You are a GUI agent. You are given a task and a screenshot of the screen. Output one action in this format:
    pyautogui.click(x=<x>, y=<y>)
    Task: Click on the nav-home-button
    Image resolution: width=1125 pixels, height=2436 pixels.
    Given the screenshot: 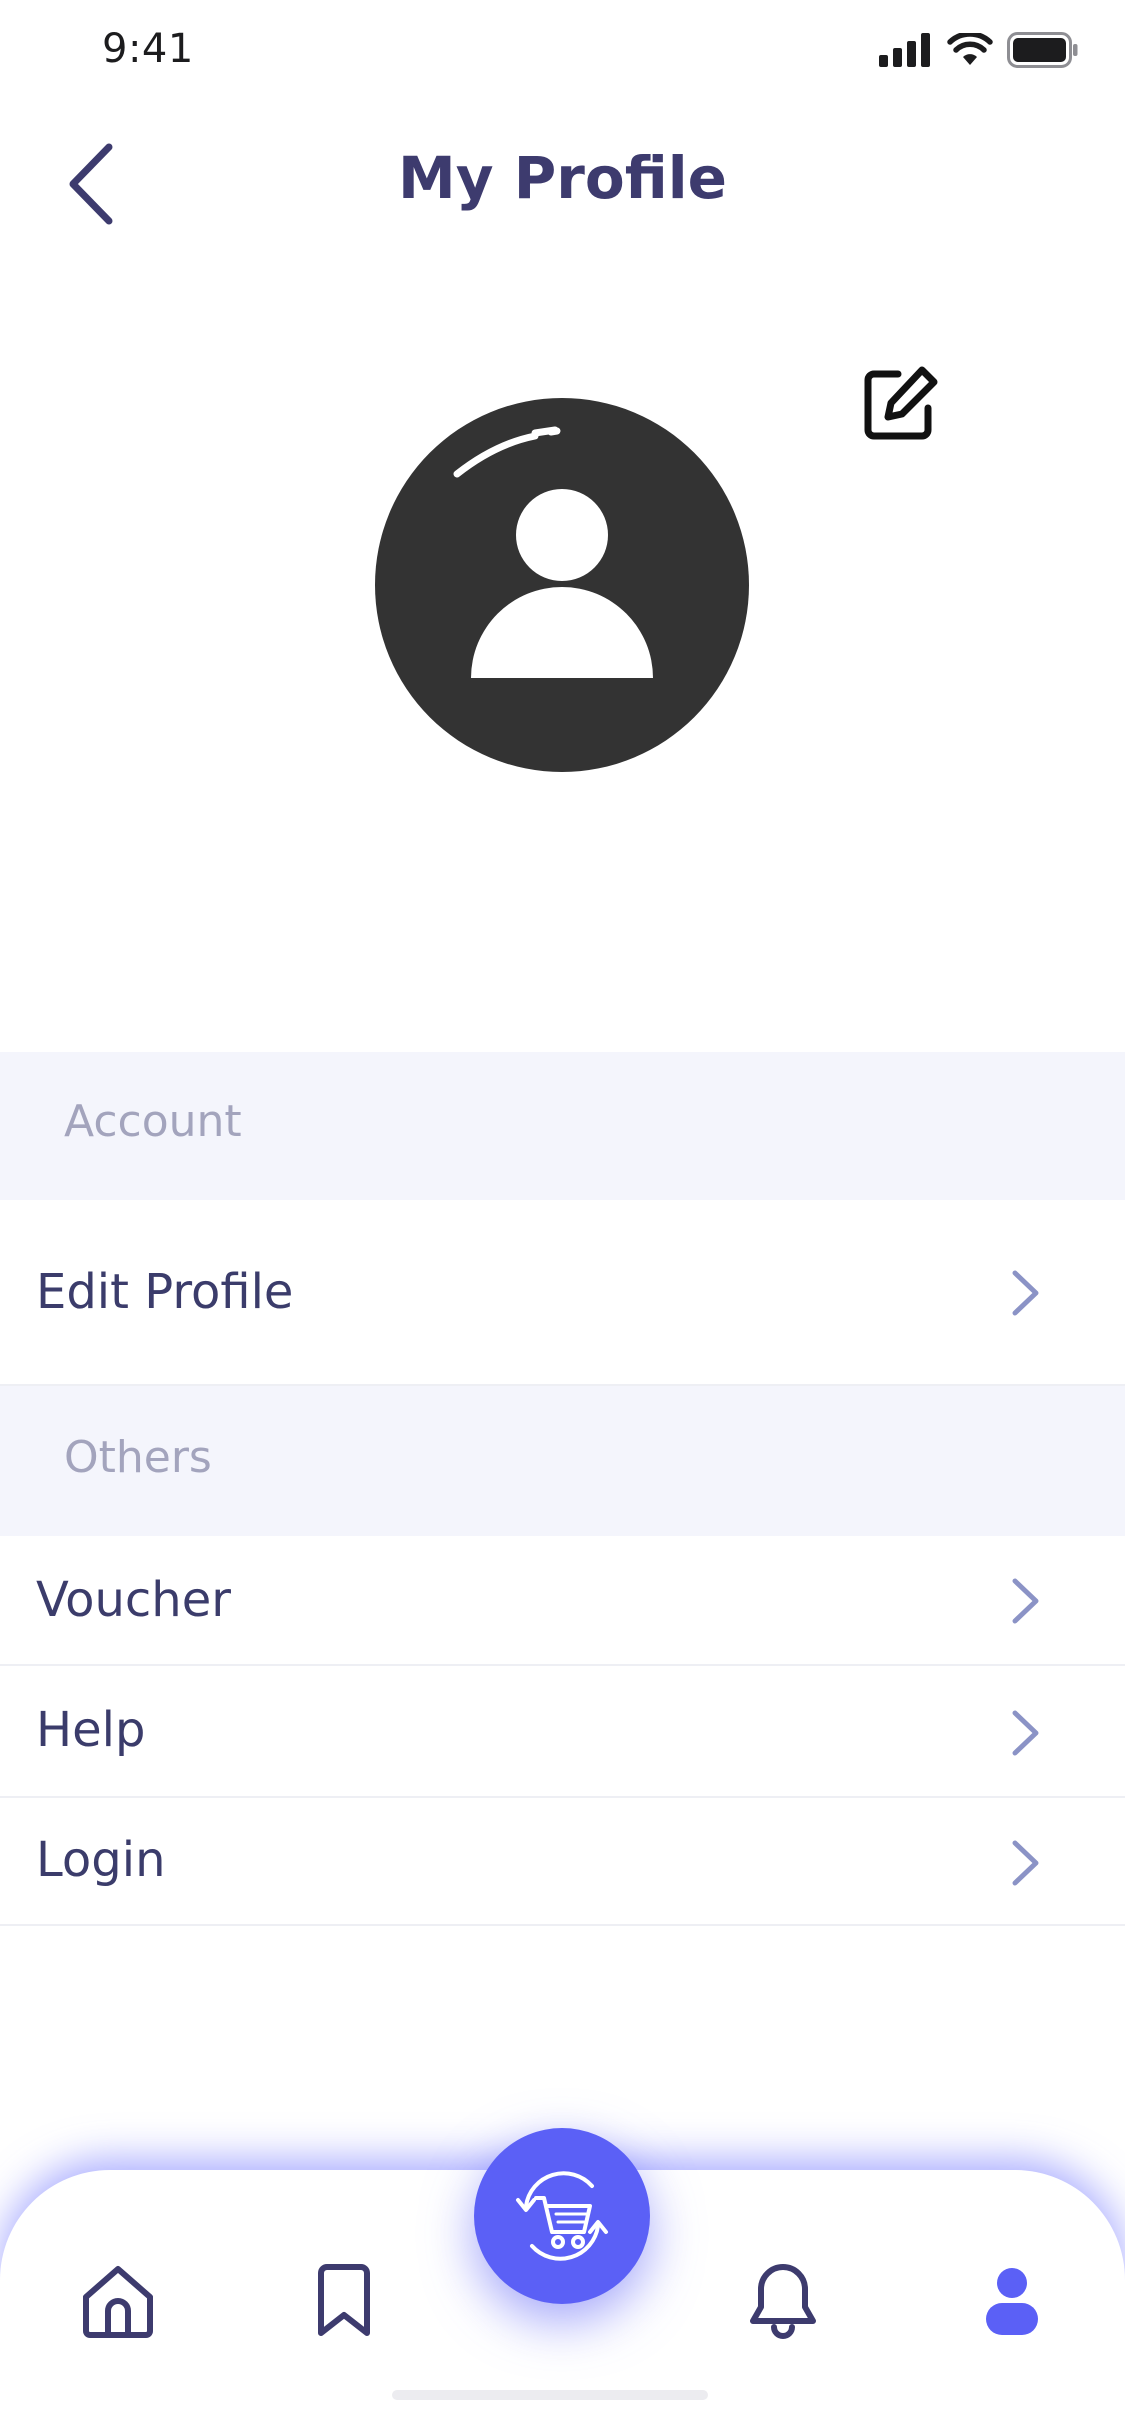 What is the action you would take?
    pyautogui.click(x=118, y=2301)
    